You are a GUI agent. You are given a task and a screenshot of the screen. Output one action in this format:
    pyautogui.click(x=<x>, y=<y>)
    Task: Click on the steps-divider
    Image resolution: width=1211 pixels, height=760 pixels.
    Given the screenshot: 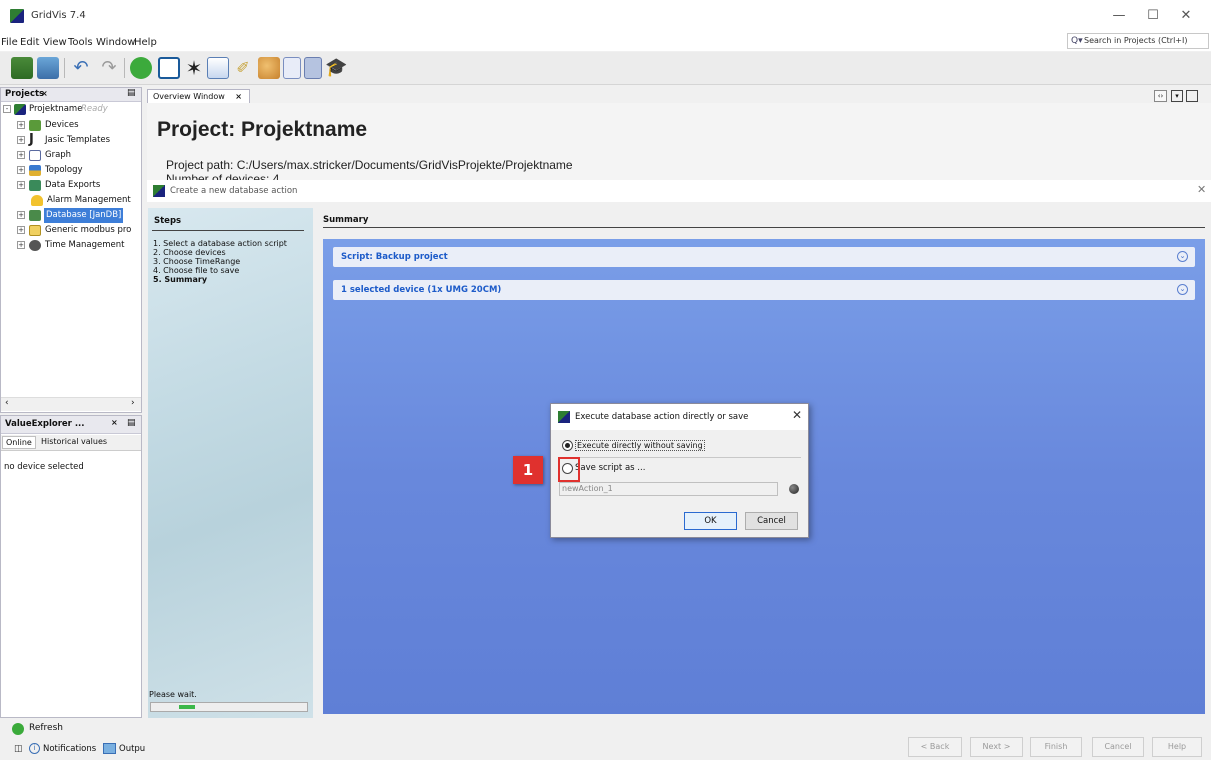 What is the action you would take?
    pyautogui.click(x=228, y=230)
    